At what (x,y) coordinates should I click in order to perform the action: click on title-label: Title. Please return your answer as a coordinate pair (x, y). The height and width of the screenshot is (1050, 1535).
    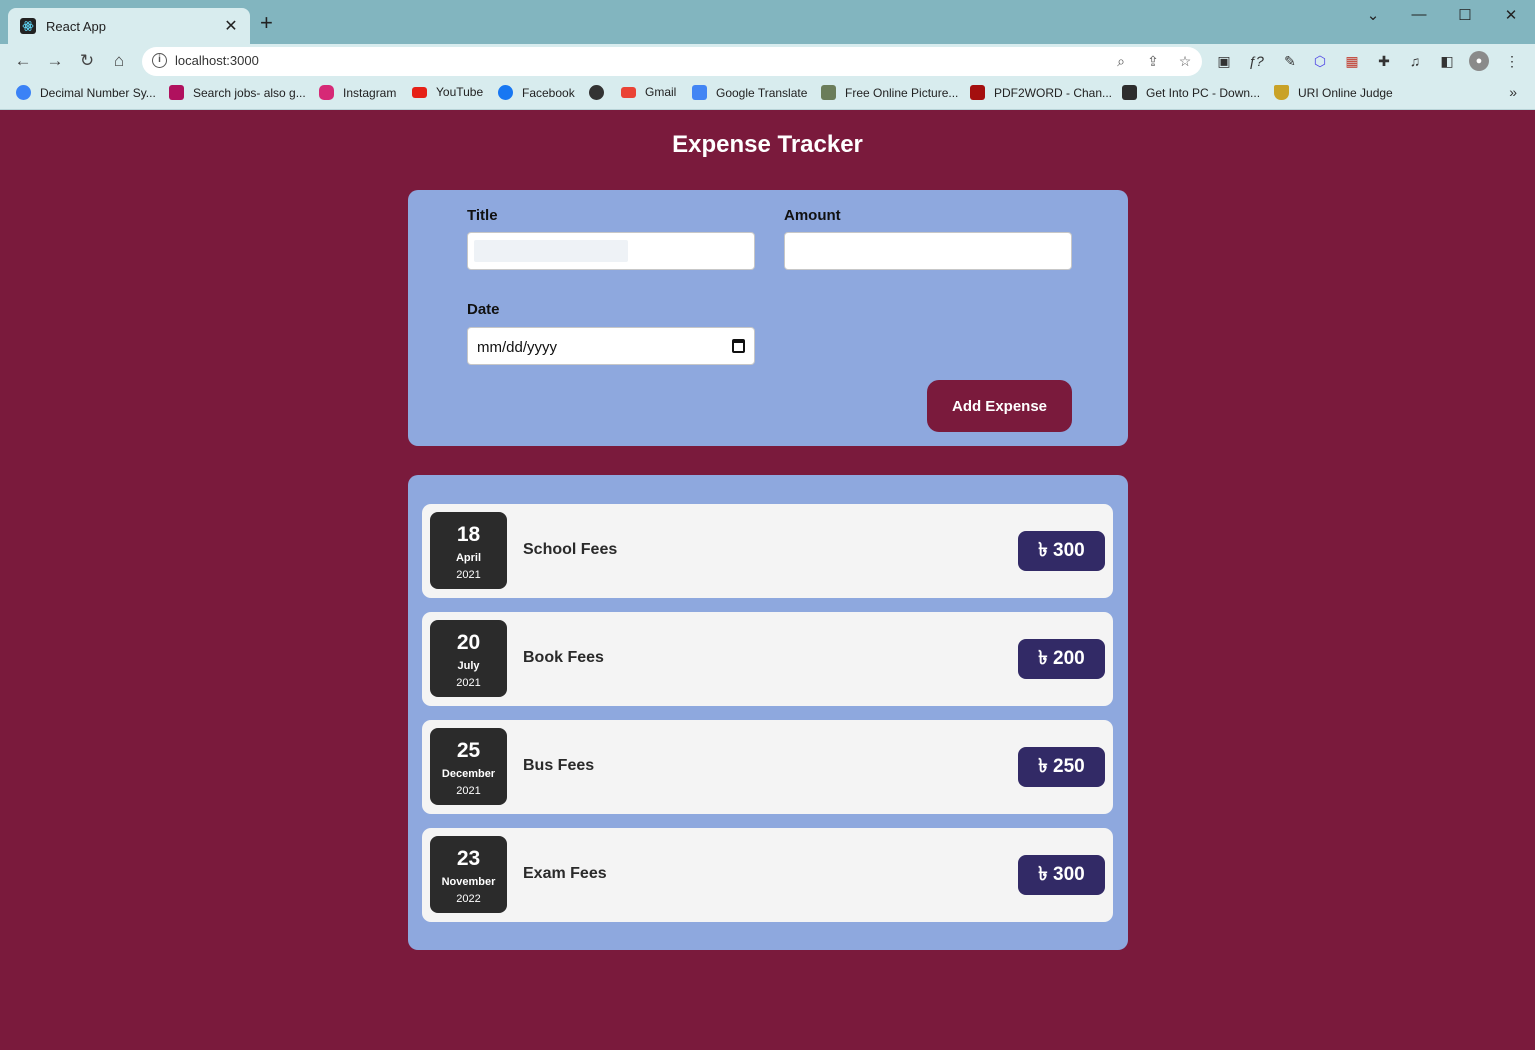
    Looking at the image, I should click on (482, 215).